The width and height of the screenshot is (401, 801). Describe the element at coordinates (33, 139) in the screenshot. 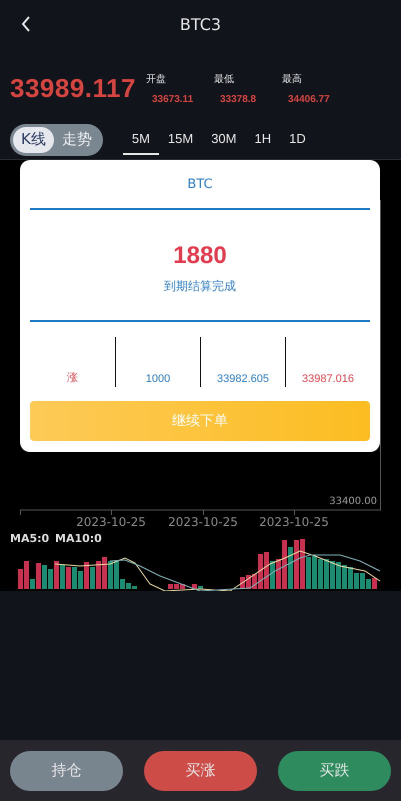

I see `chart-mode-tab: K线` at that location.